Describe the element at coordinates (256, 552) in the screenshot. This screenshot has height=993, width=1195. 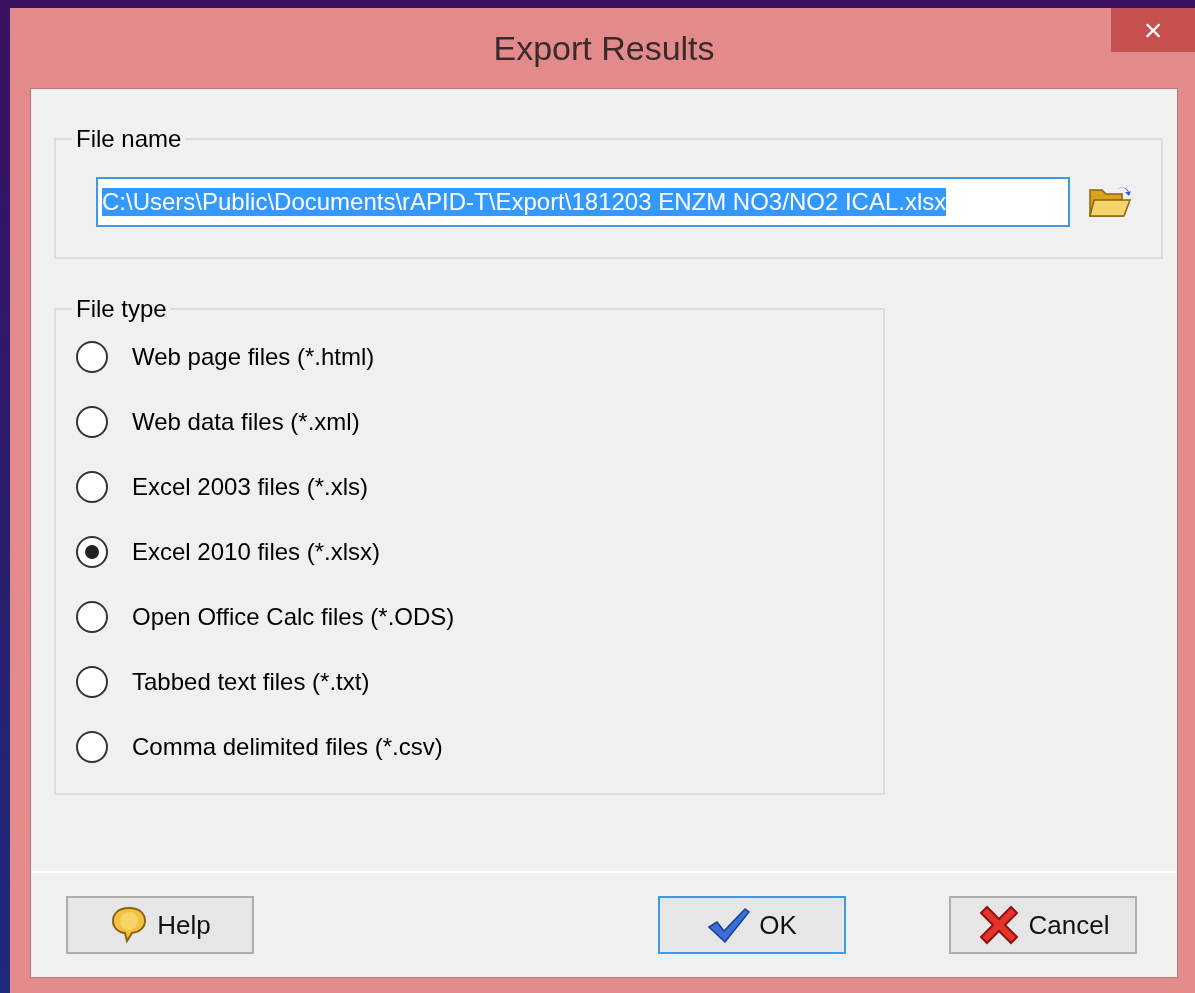
I see `option-label: Excel 2010 files (*.xlsx)` at that location.